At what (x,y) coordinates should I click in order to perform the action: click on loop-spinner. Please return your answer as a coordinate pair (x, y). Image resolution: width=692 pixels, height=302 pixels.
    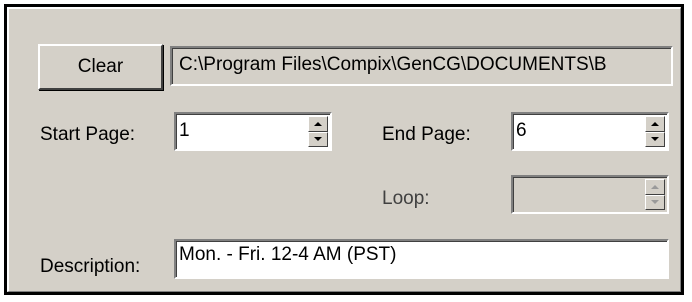
    Looking at the image, I should click on (590, 194).